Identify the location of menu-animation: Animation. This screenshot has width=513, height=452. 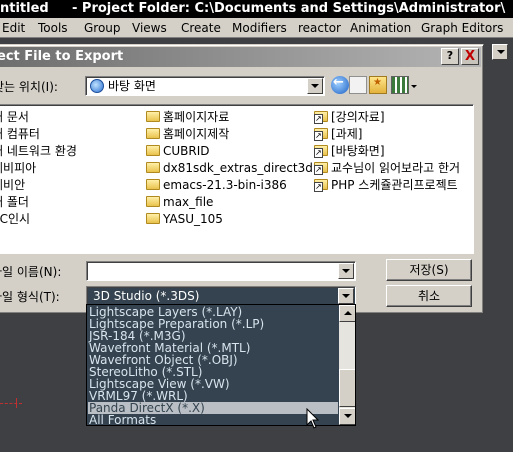
(380, 27).